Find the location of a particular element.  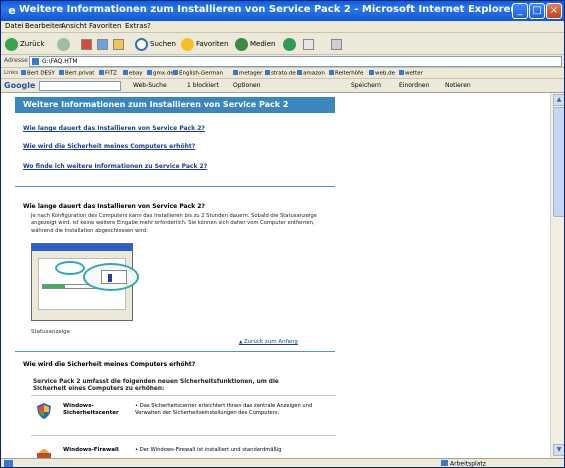

wizard-title-bar is located at coordinates (82, 247).